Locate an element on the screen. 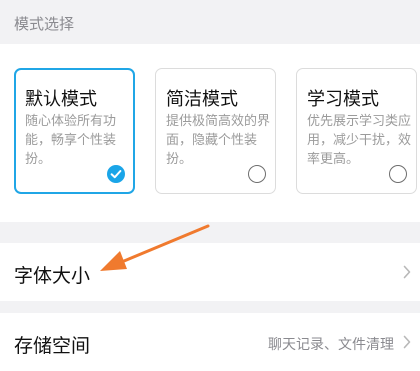  check-icon is located at coordinates (116, 174).